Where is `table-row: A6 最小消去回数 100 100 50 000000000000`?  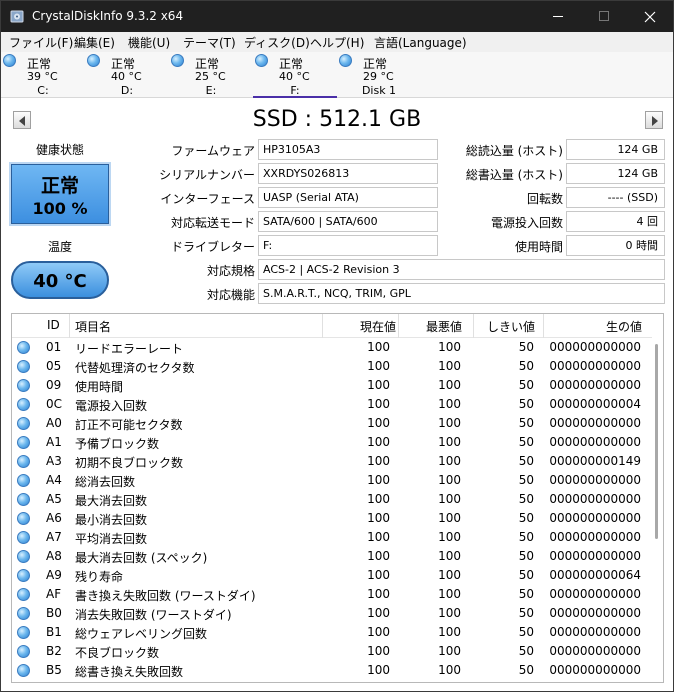
table-row: A6 最小消去回数 100 100 50 000000000000 is located at coordinates (332, 518).